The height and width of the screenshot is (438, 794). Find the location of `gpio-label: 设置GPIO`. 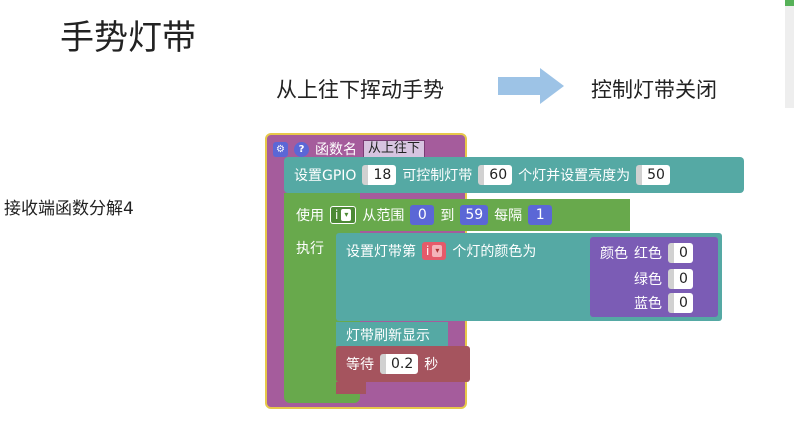

gpio-label: 设置GPIO is located at coordinates (325, 176).